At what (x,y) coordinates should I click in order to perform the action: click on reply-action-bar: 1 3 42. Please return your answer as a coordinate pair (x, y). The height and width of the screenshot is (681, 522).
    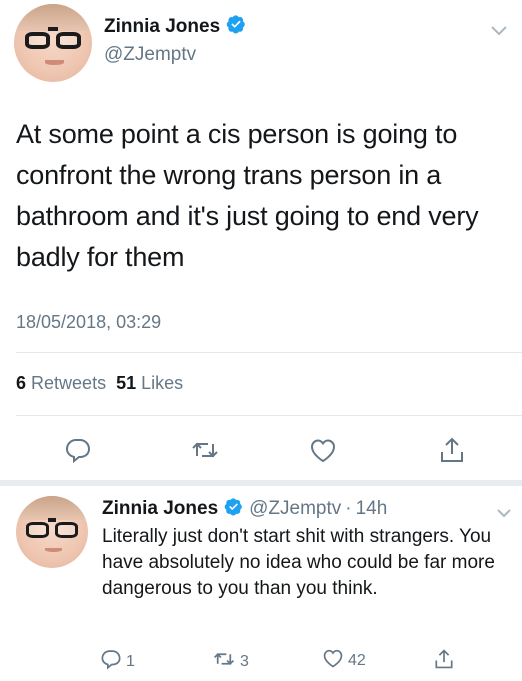
    Looking at the image, I should click on (290, 663).